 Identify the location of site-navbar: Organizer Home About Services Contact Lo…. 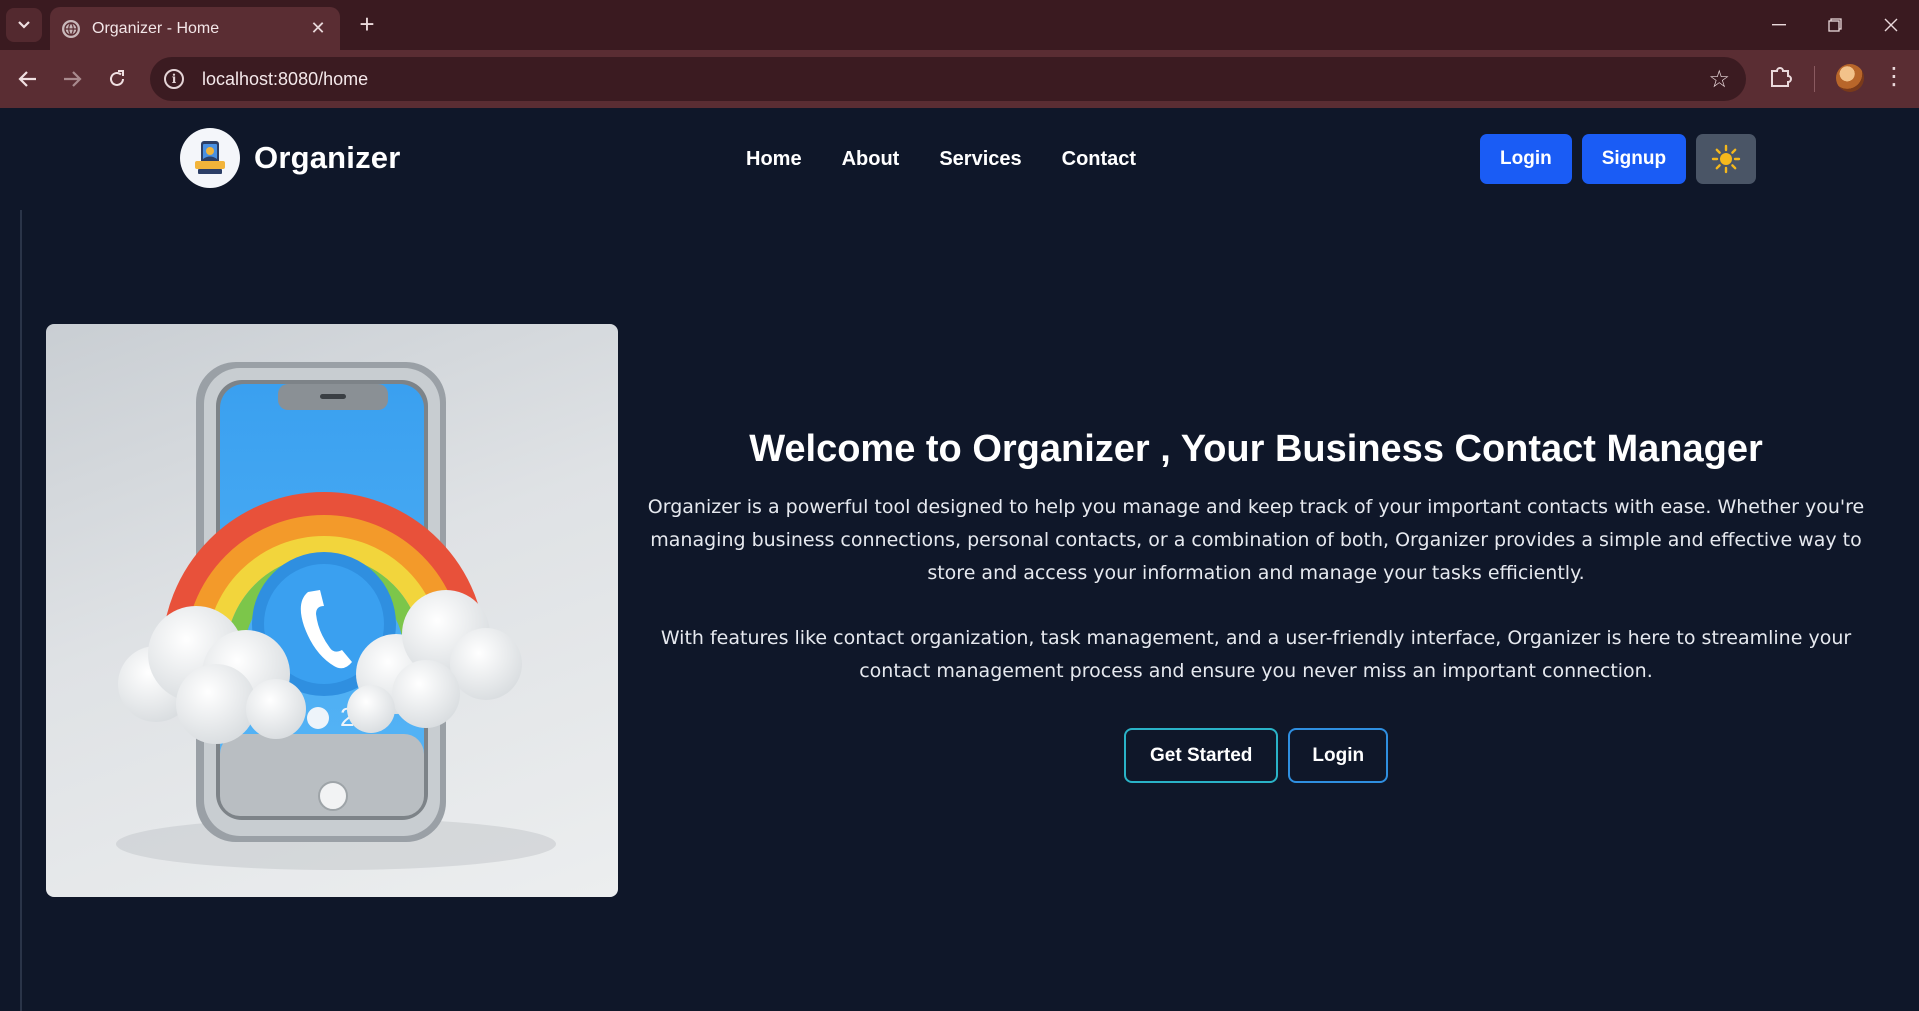
(959, 159).